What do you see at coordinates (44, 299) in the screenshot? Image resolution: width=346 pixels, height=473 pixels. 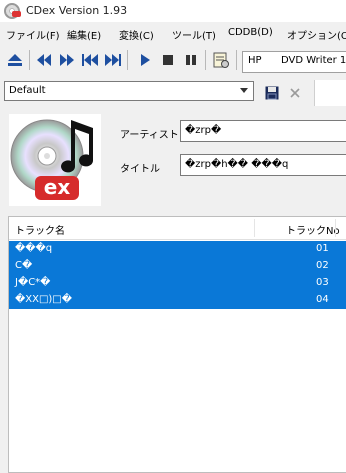 I see `track-name: �XX□)□�` at bounding box center [44, 299].